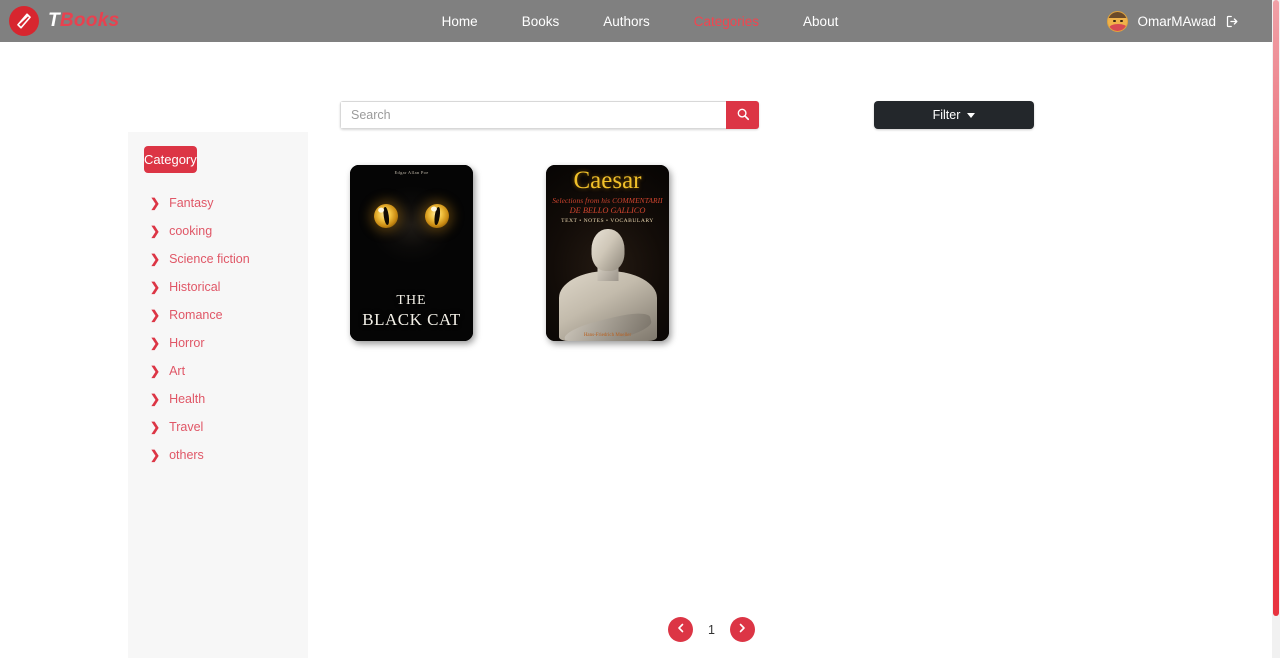 Image resolution: width=1280 pixels, height=658 pixels. I want to click on sidebar-item-label: Romance, so click(196, 315).